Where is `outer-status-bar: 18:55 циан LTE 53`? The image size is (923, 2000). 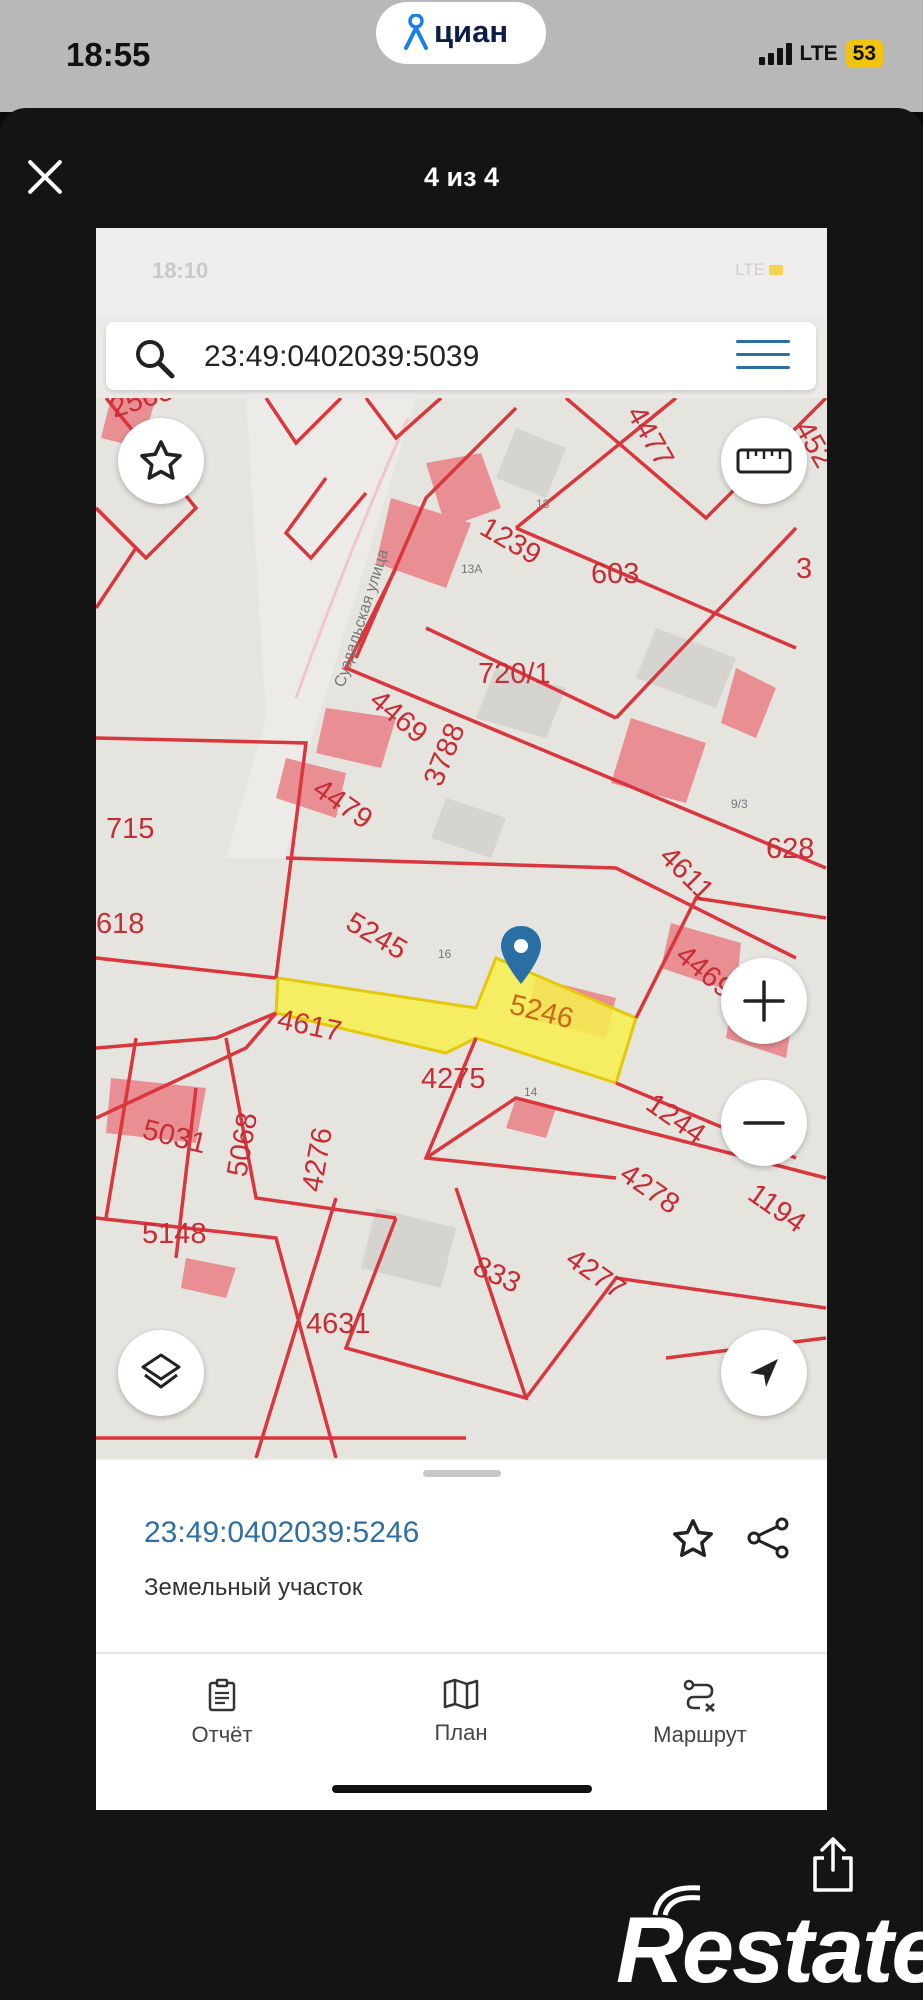
outer-status-bar: 18:55 циан LTE 53 is located at coordinates (461, 56).